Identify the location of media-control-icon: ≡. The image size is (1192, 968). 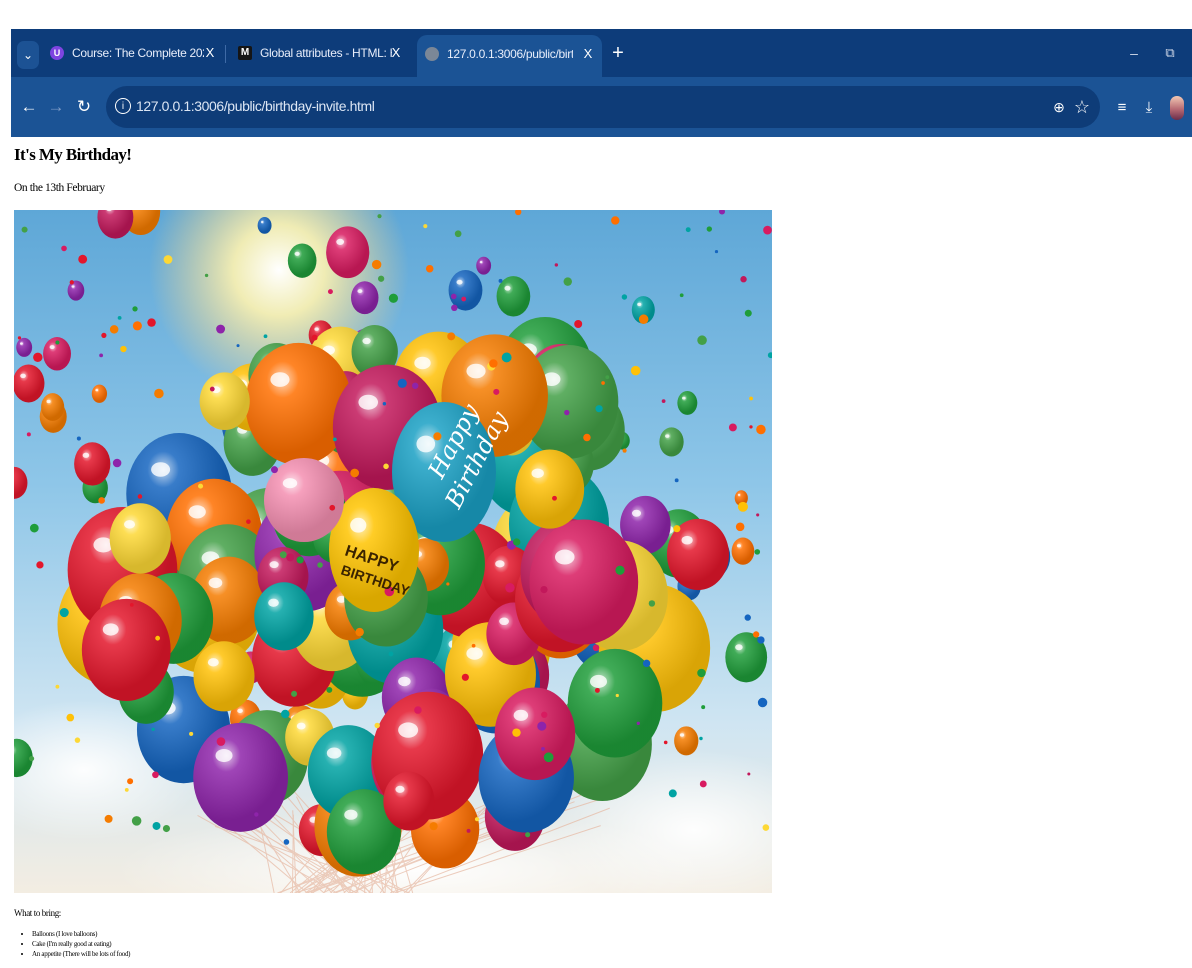
(1122, 108).